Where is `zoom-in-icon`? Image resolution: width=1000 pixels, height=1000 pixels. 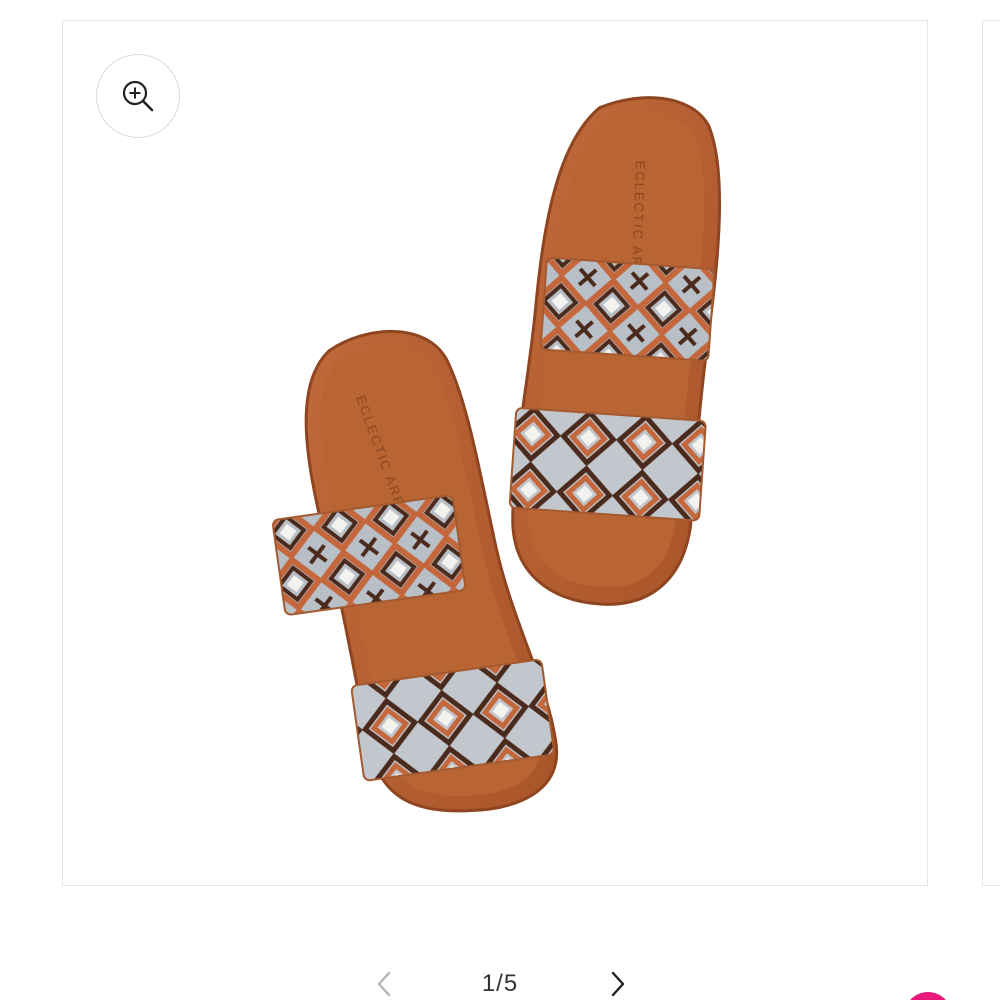 zoom-in-icon is located at coordinates (138, 96).